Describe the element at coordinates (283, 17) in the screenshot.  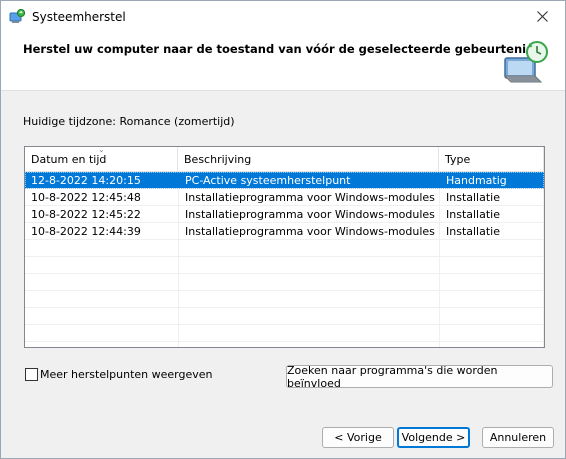
I see `title-bar: Systeemherstel` at that location.